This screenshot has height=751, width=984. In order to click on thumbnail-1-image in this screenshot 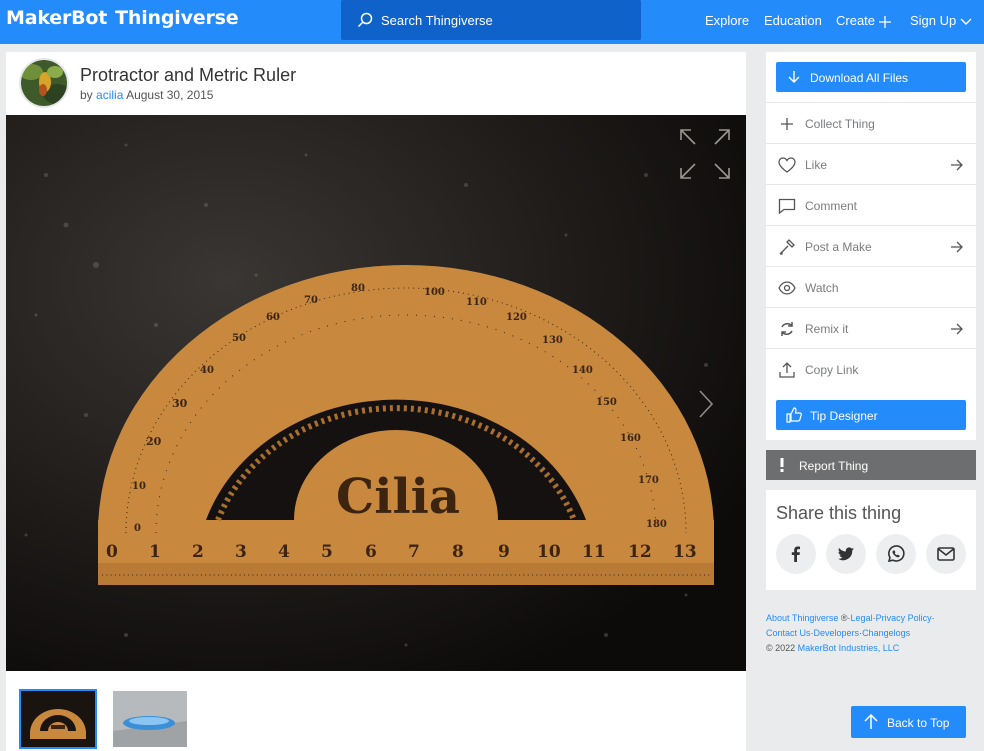, I will do `click(58, 719)`.